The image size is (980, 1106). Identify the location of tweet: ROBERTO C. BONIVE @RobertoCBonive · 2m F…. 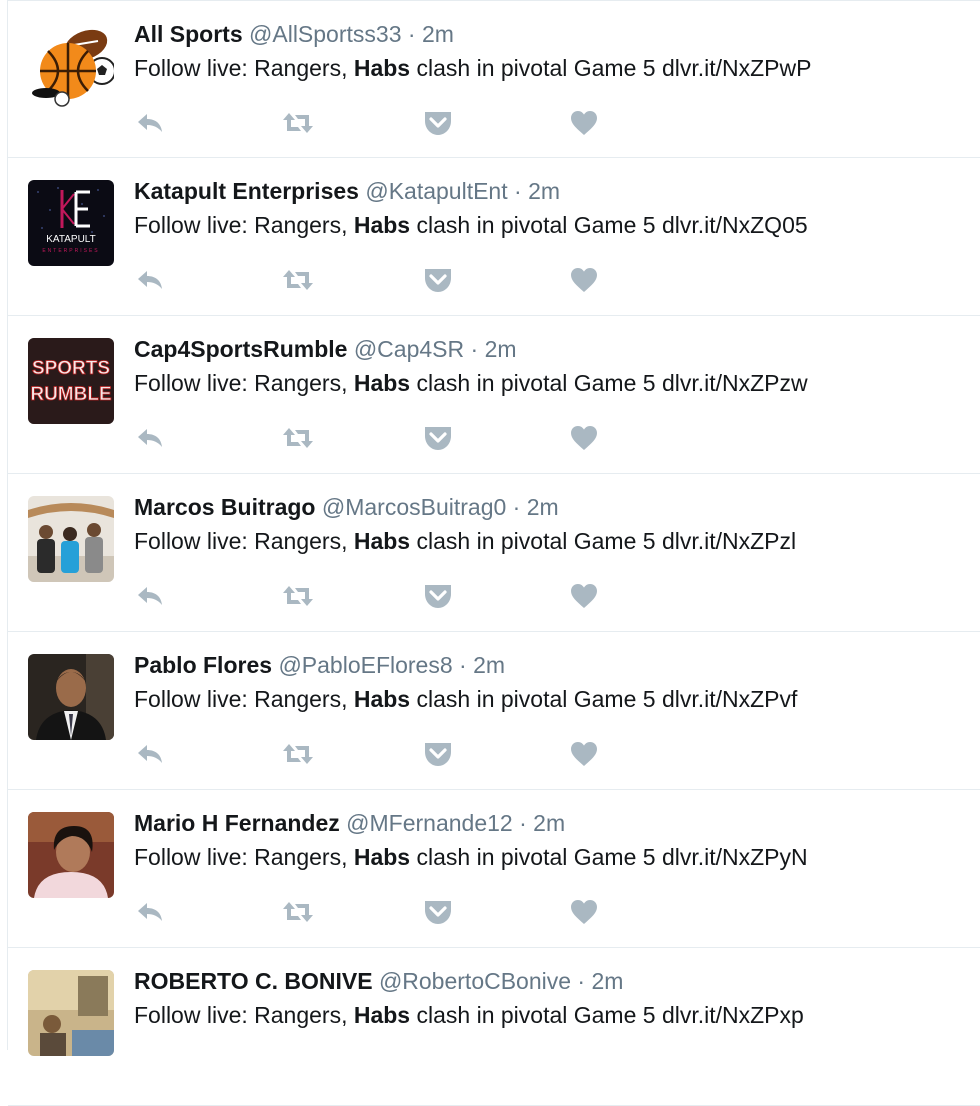
(494, 1027).